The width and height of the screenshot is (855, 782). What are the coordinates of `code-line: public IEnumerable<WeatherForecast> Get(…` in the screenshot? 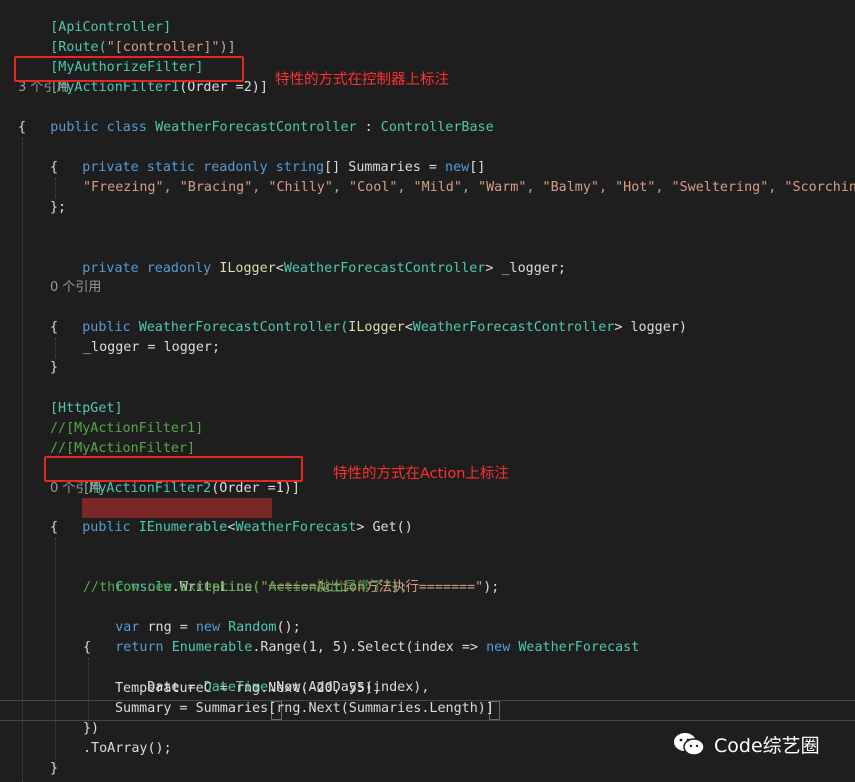 It's located at (231, 516).